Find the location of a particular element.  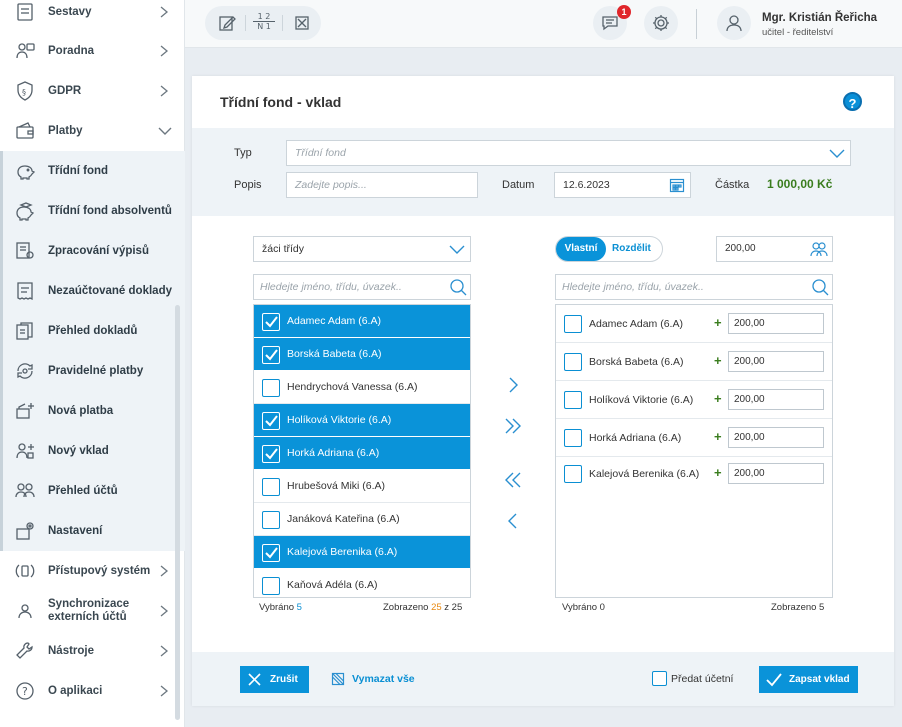

sidebar-item-prehled-uctu: Přehled účtů is located at coordinates (92, 491).